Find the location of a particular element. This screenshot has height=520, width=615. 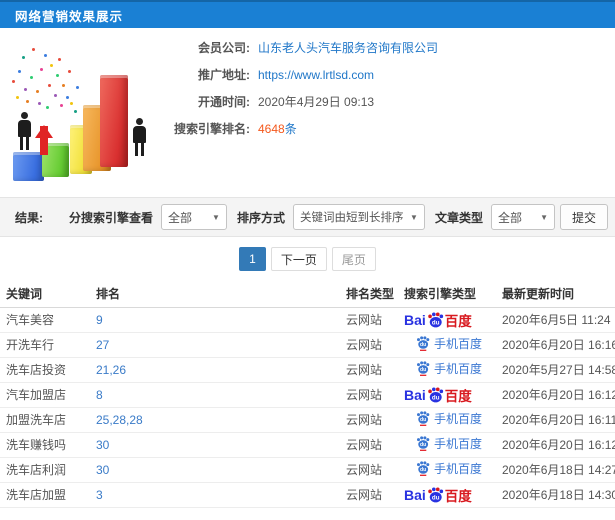

rank-link: 9 is located at coordinates (221, 320).